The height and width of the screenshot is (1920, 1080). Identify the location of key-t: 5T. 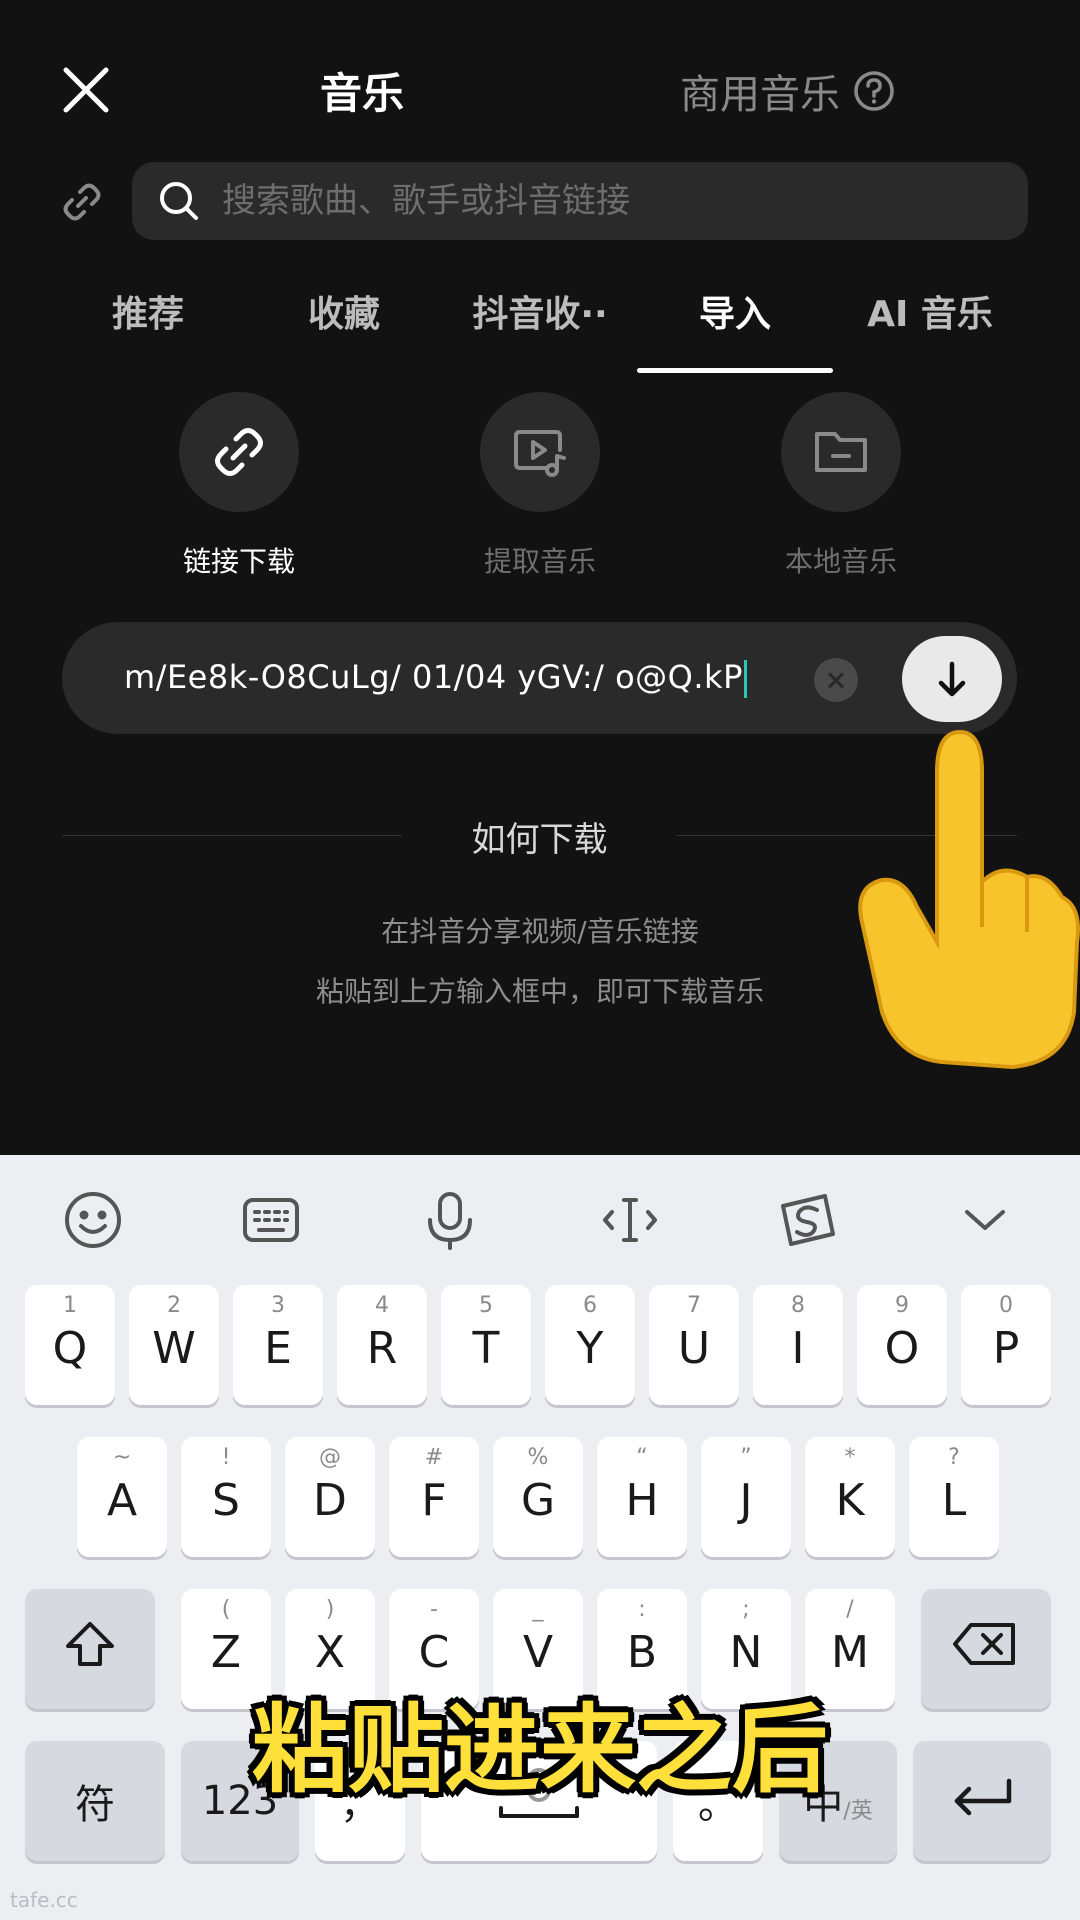
(486, 1345).